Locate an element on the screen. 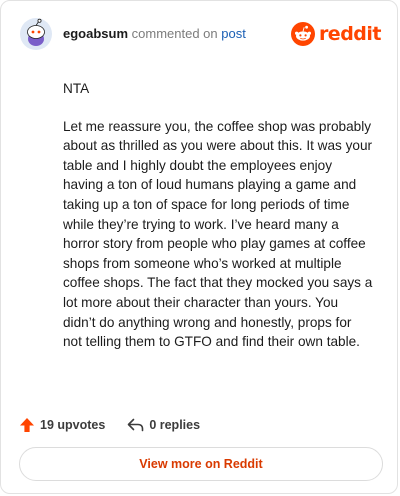 The height and width of the screenshot is (496, 400). upvote-arrow-icon is located at coordinates (27, 425).